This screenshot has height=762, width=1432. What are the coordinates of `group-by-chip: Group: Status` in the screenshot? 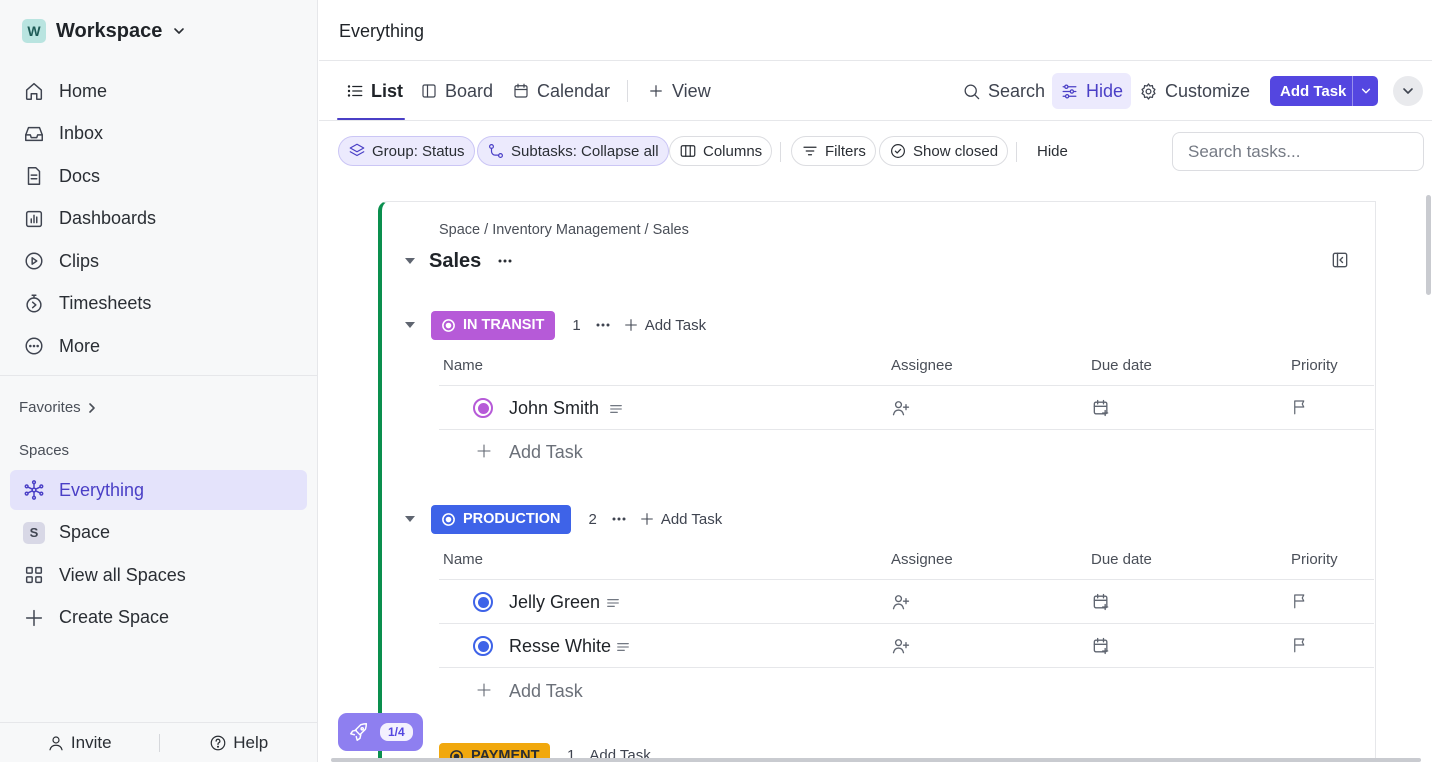 It's located at (406, 151).